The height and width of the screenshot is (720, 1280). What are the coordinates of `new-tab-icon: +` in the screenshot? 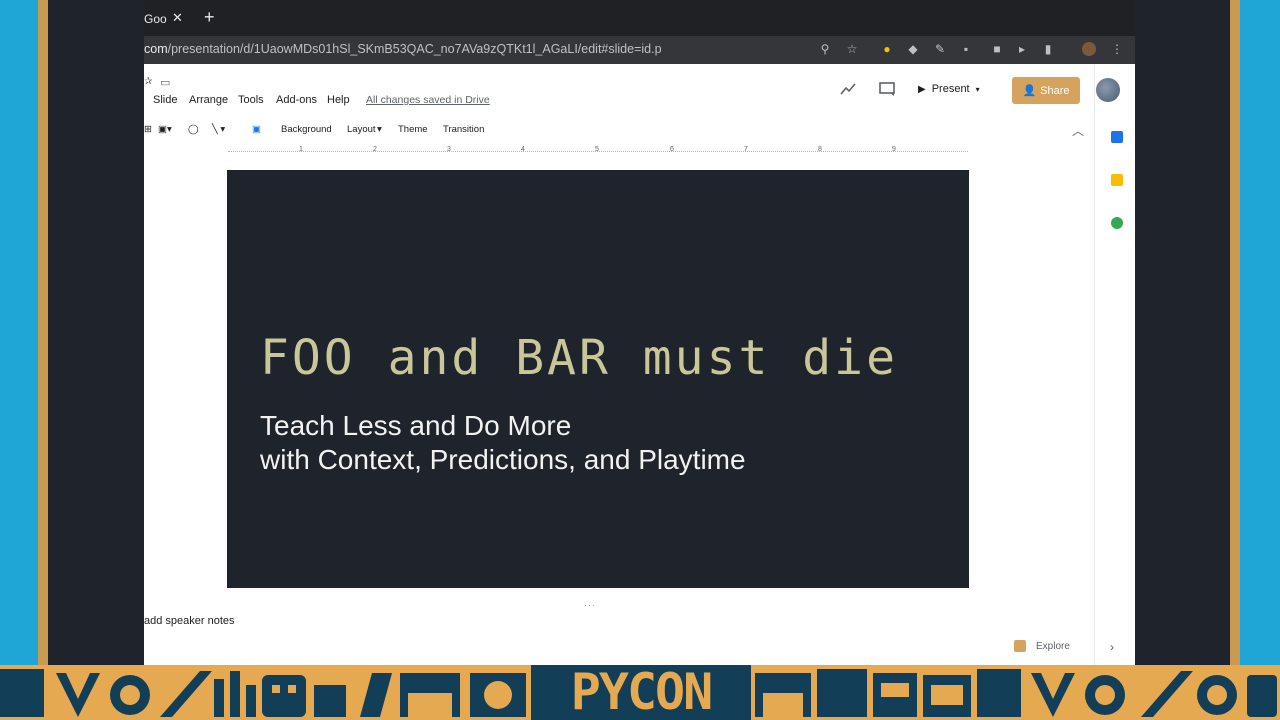 It's located at (209, 17).